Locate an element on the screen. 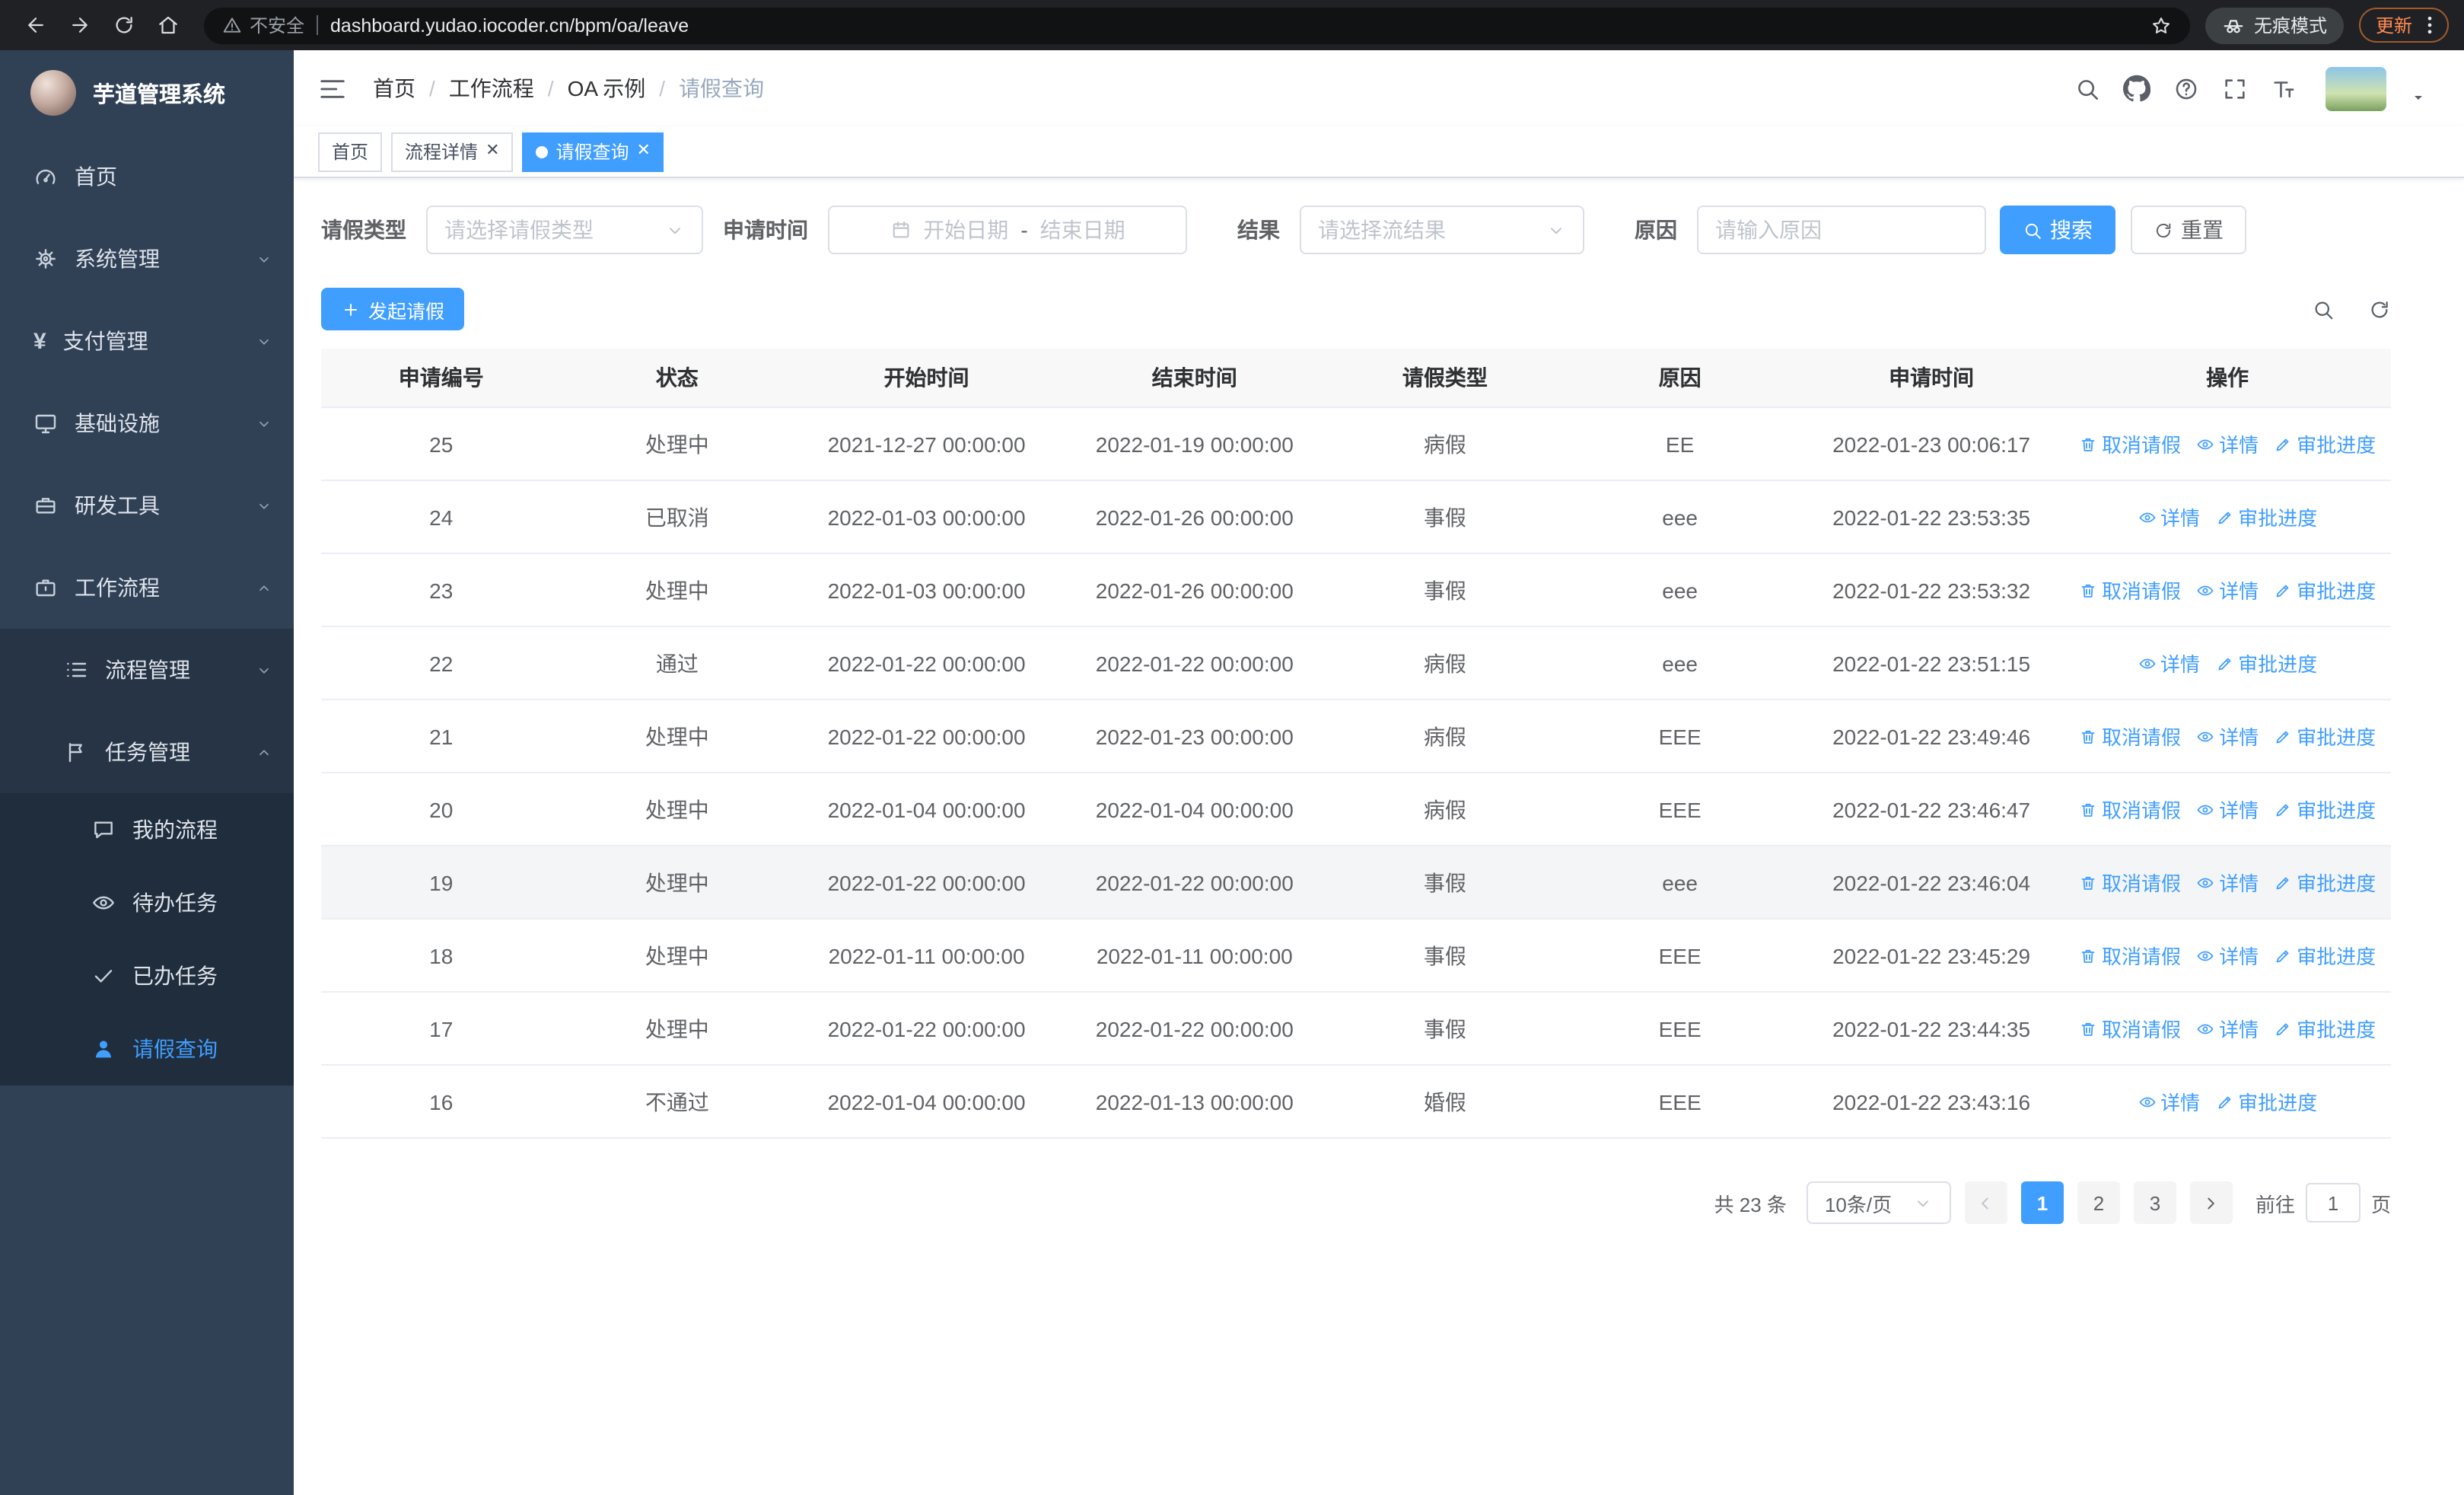 Image resolution: width=2464 pixels, height=1495 pixels. search-button: 搜索 is located at coordinates (2057, 230).